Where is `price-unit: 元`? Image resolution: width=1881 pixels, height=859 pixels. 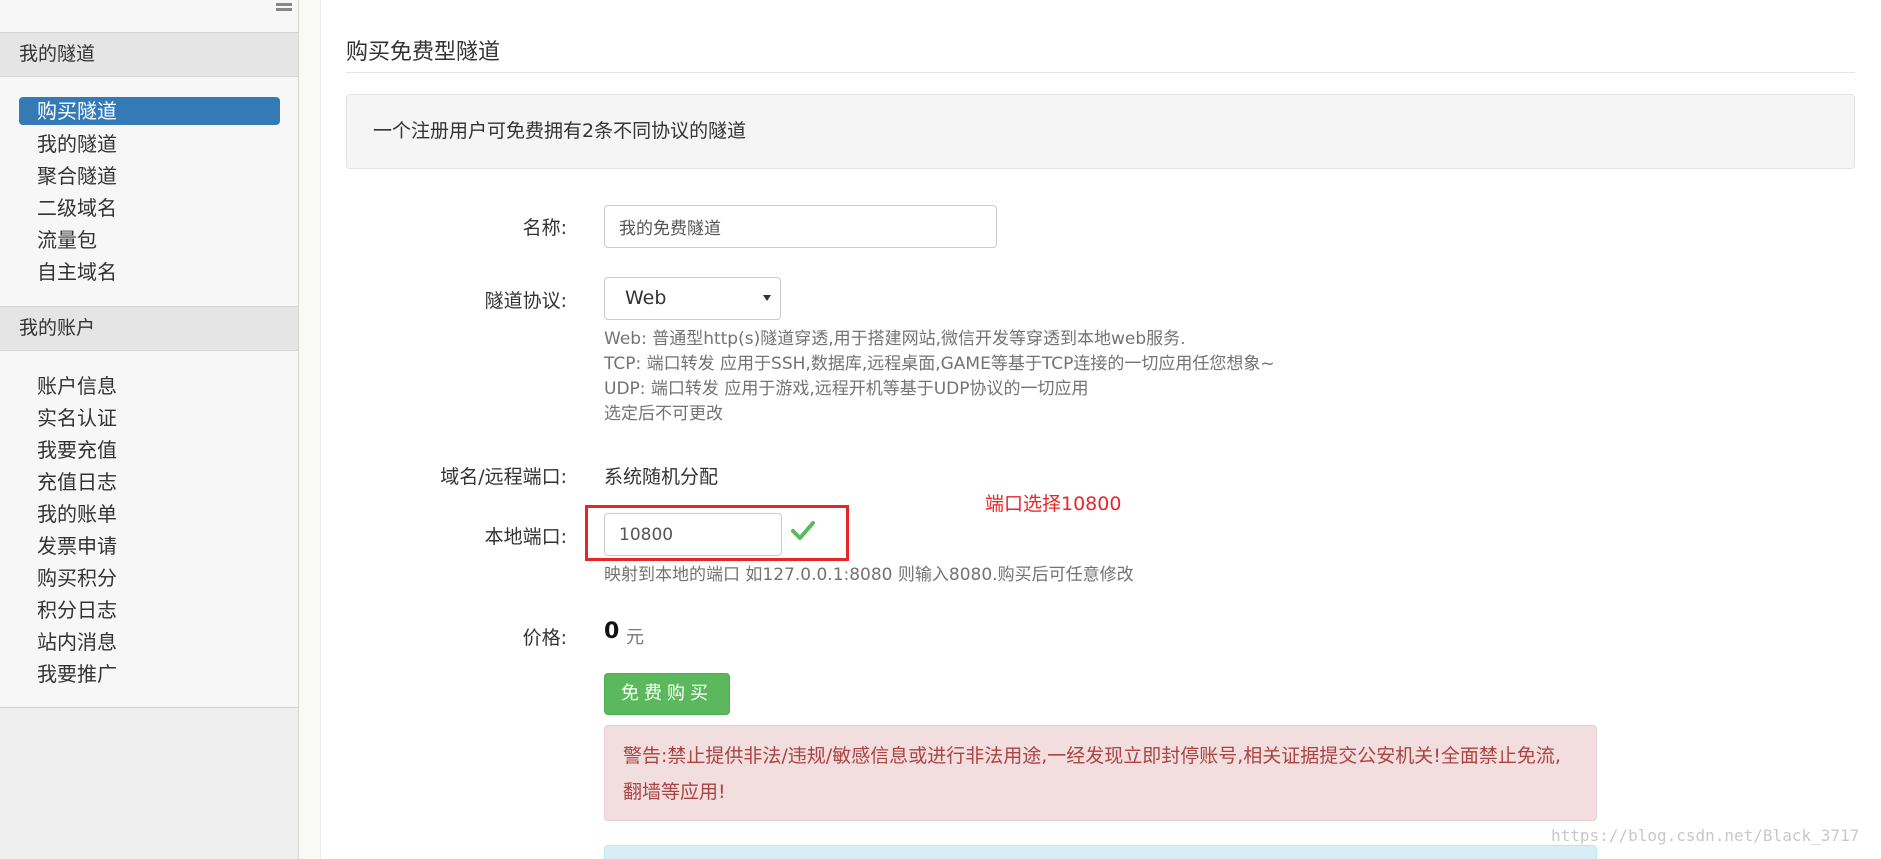 price-unit: 元 is located at coordinates (635, 637).